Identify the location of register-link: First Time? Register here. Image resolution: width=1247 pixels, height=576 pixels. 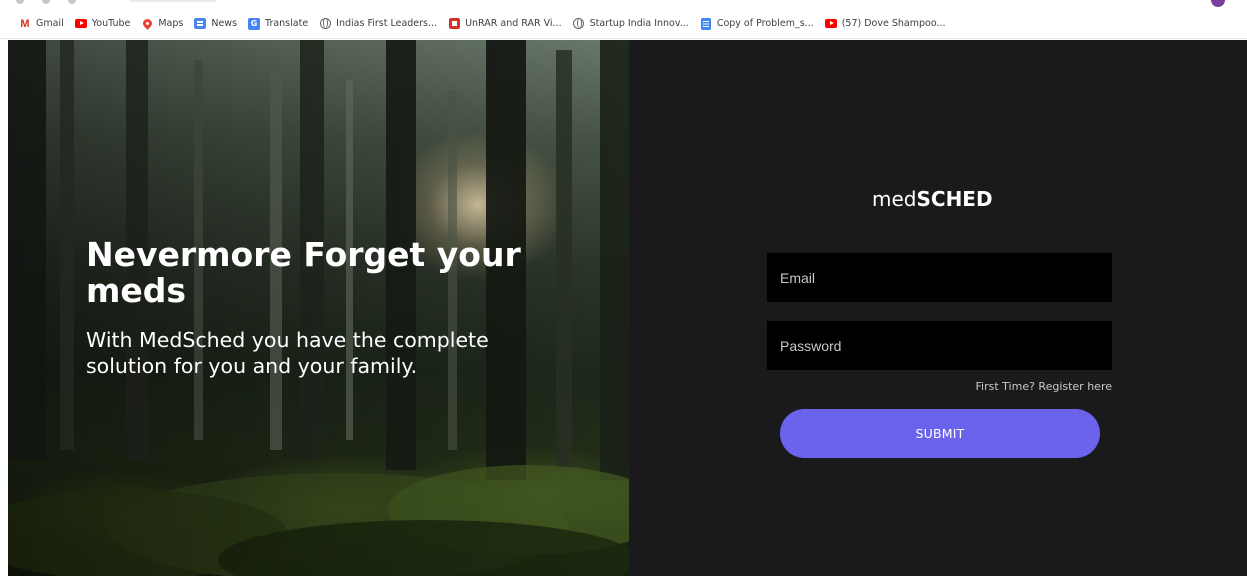
(1044, 386).